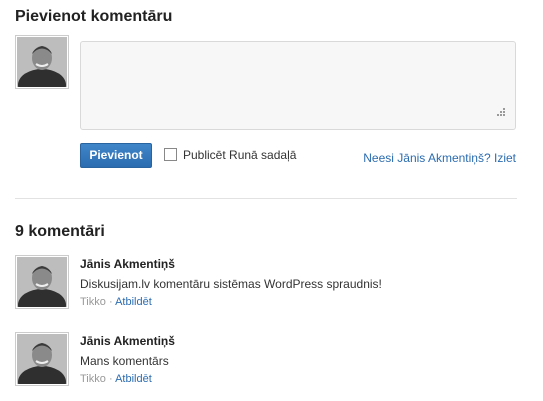 The width and height of the screenshot is (543, 401). I want to click on add-comment-heading: Pievienot komentāru, so click(94, 16).